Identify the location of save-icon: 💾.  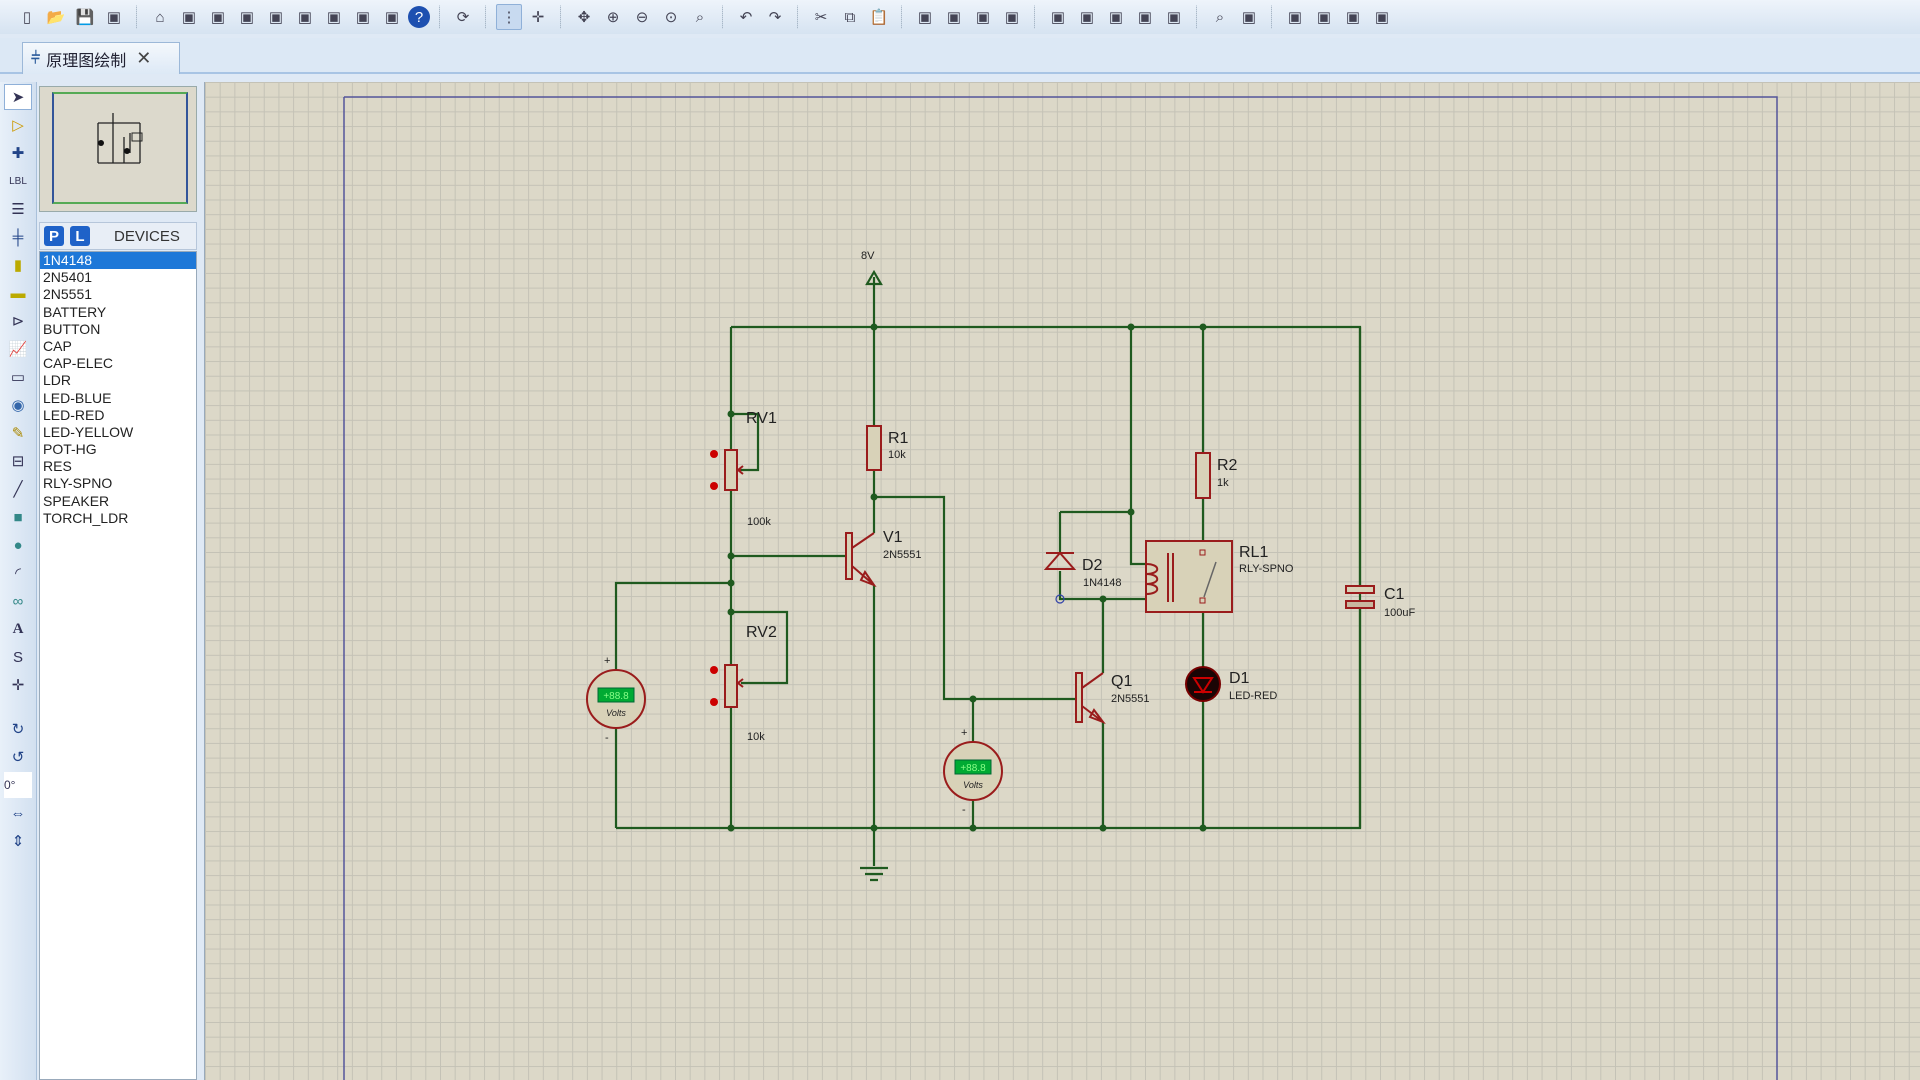
(85, 17).